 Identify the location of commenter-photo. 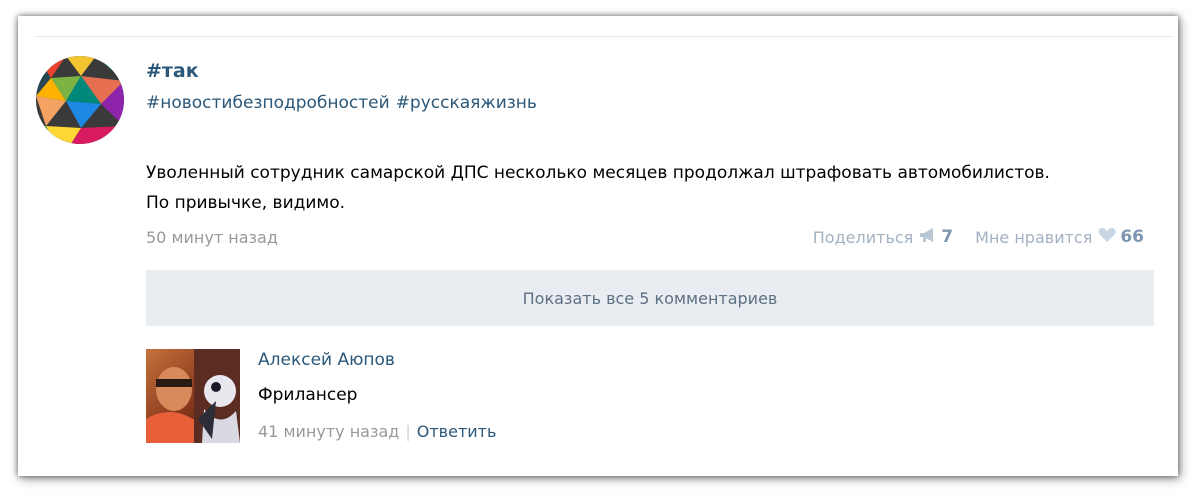
(193, 396).